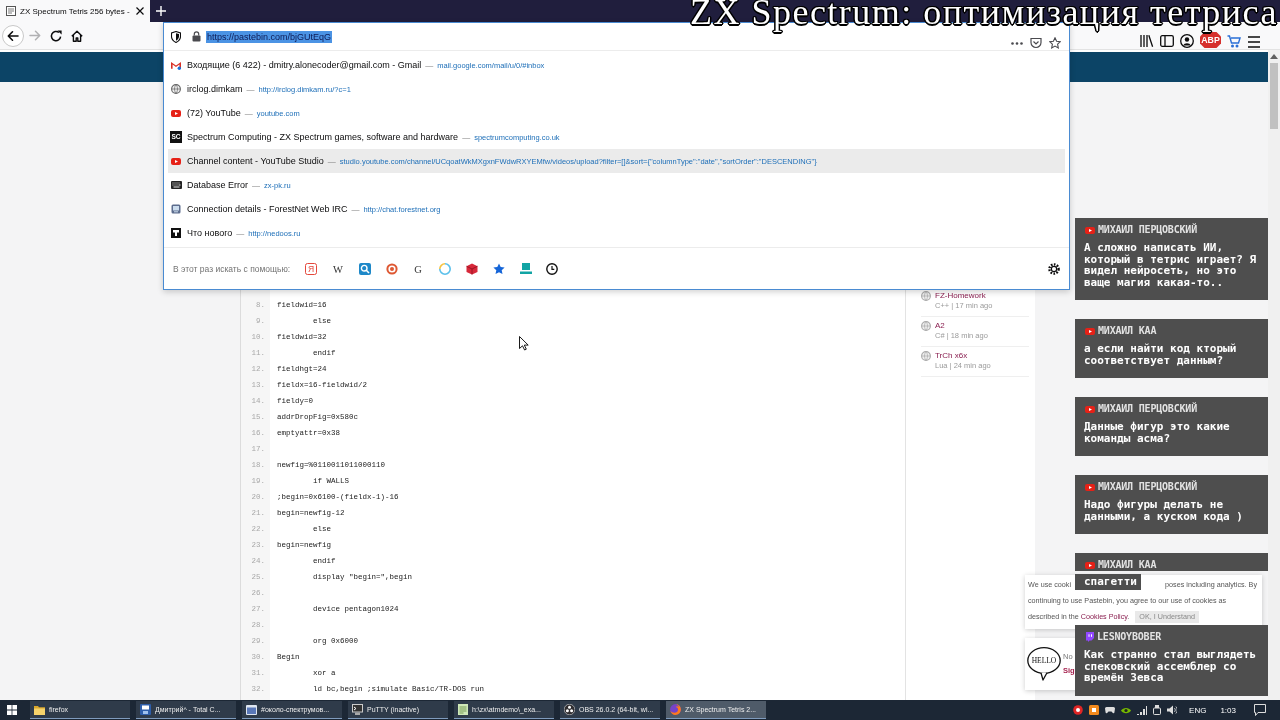 The height and width of the screenshot is (720, 1280). I want to click on menu-icon, so click(1254, 42).